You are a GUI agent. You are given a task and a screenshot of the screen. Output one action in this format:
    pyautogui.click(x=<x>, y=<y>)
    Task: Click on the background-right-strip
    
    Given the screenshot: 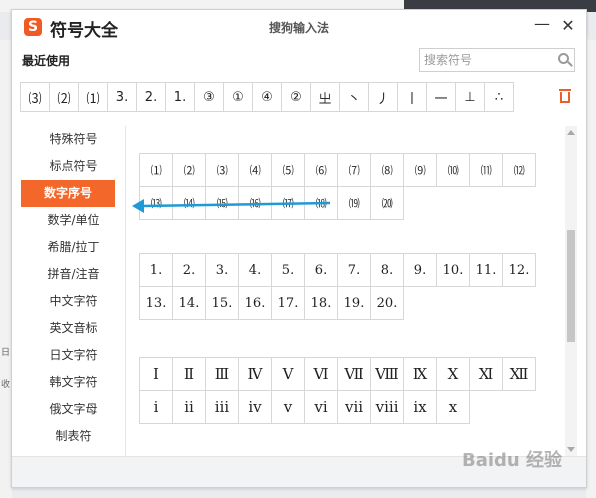 What is the action you would take?
    pyautogui.click(x=591, y=269)
    